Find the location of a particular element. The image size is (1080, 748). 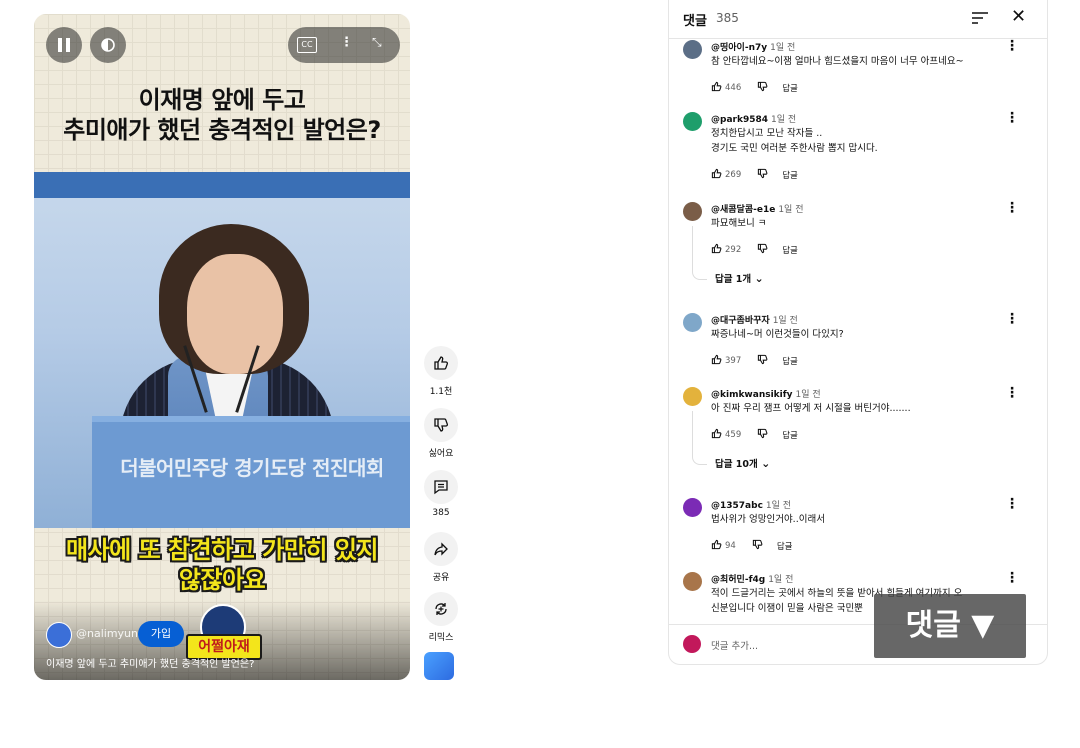

remix-icon is located at coordinates (441, 609).